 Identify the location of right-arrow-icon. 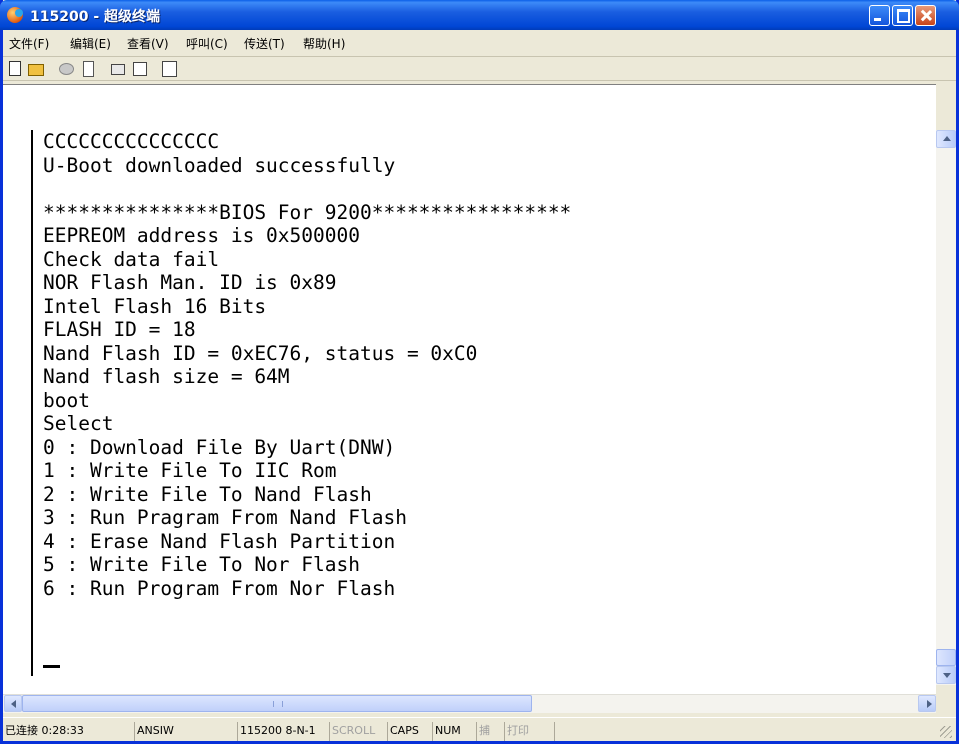
(929, 704).